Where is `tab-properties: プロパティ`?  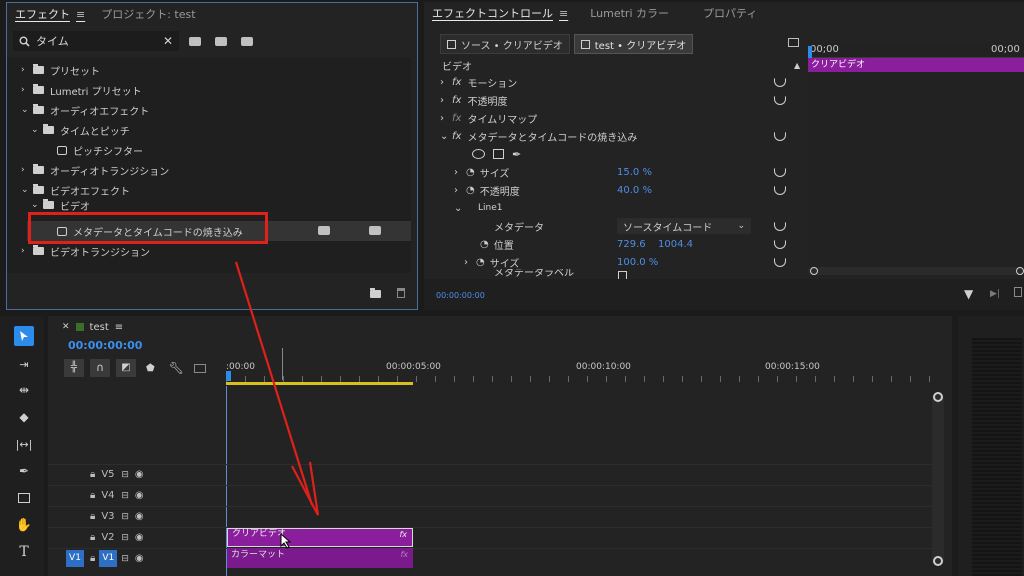
tab-properties: プロパティ is located at coordinates (730, 13).